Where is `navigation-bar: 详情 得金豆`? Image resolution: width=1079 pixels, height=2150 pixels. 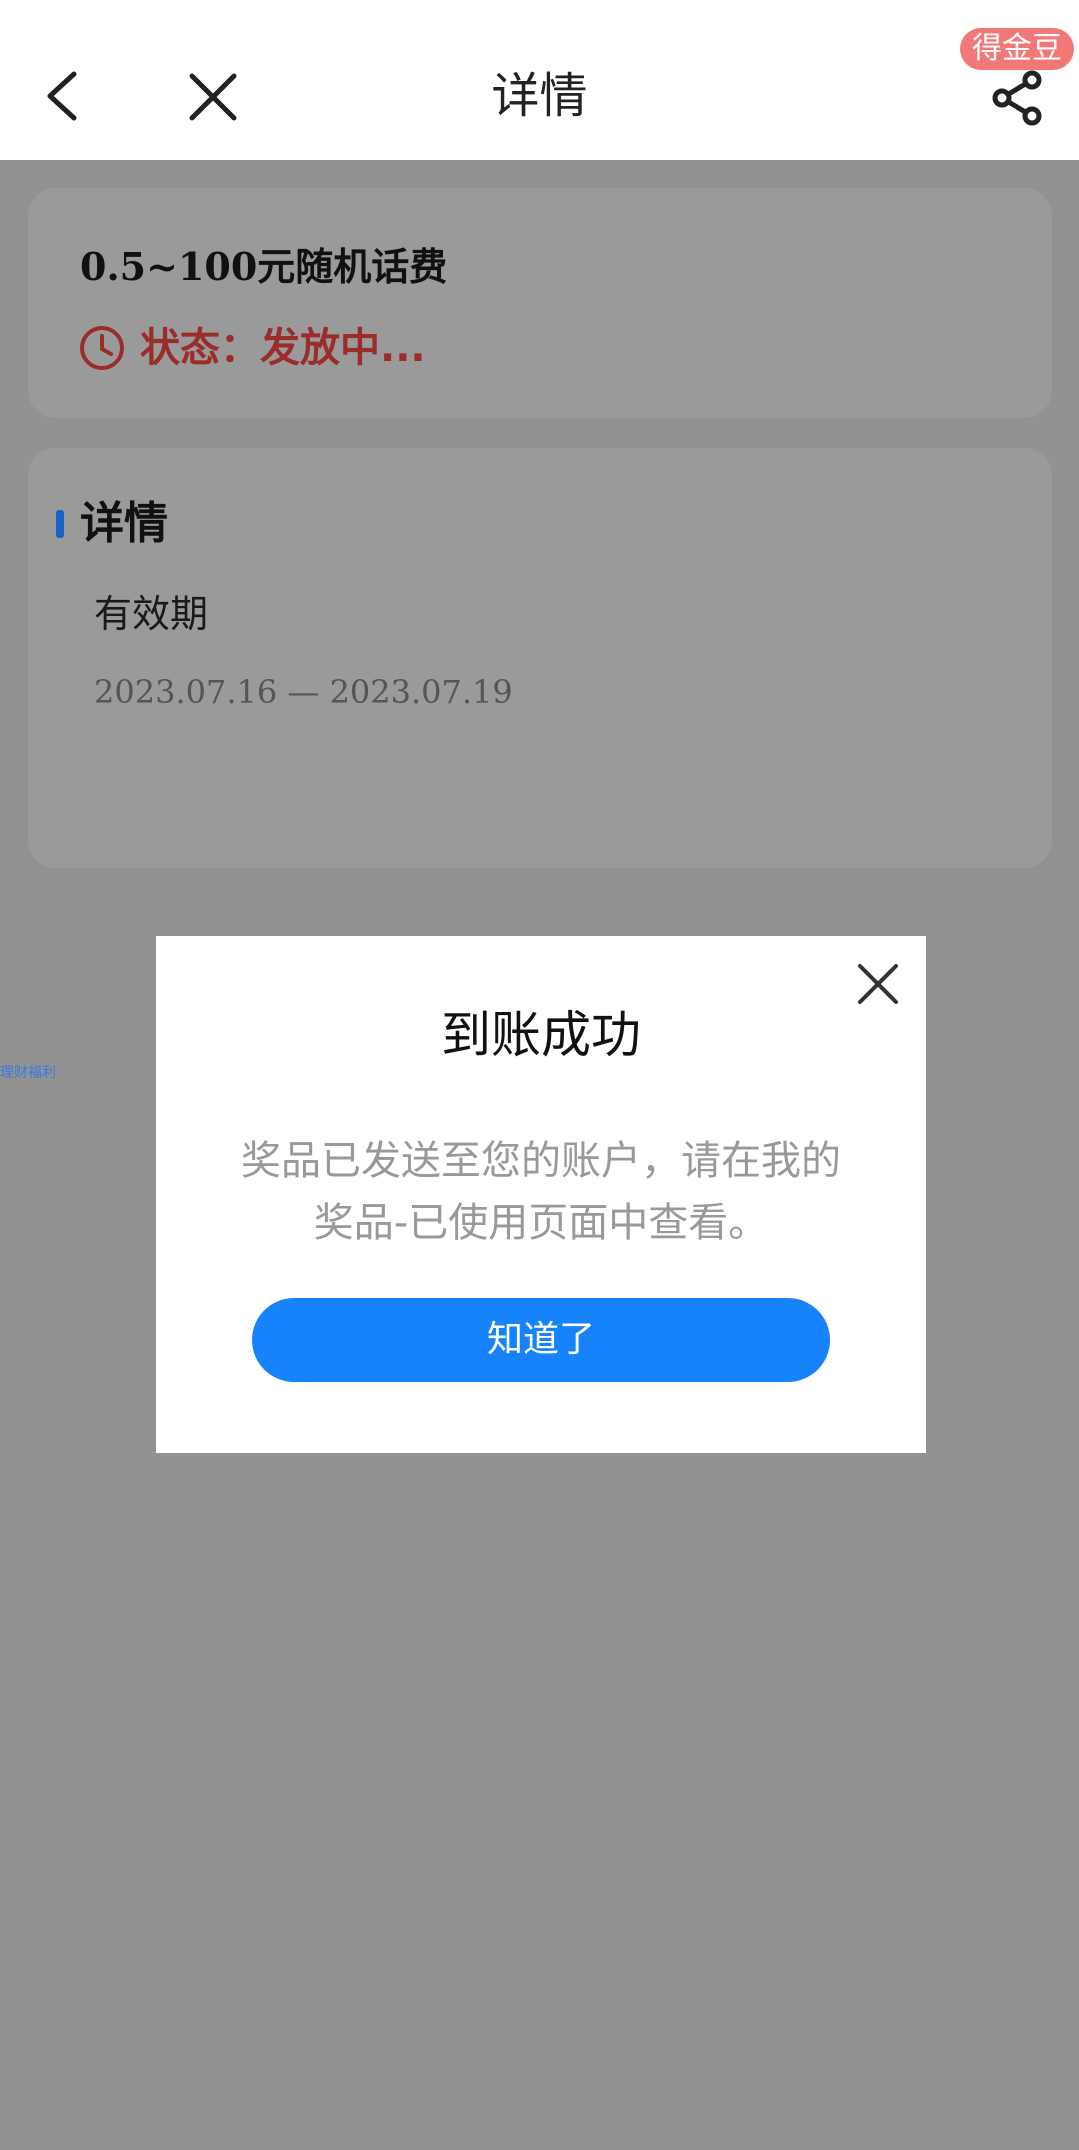 navigation-bar: 详情 得金豆 is located at coordinates (539, 80).